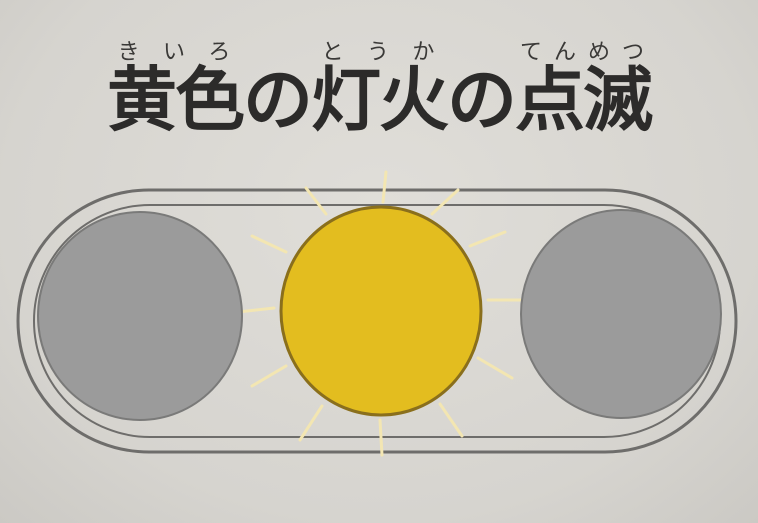  Describe the element at coordinates (140, 316) in the screenshot. I see `left-light` at that location.